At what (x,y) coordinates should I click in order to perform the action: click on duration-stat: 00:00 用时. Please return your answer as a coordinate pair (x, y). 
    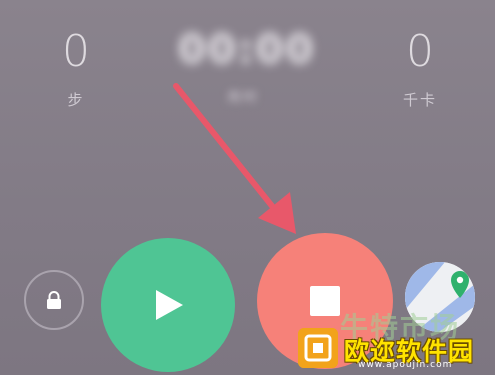
    Looking at the image, I should click on (247, 67).